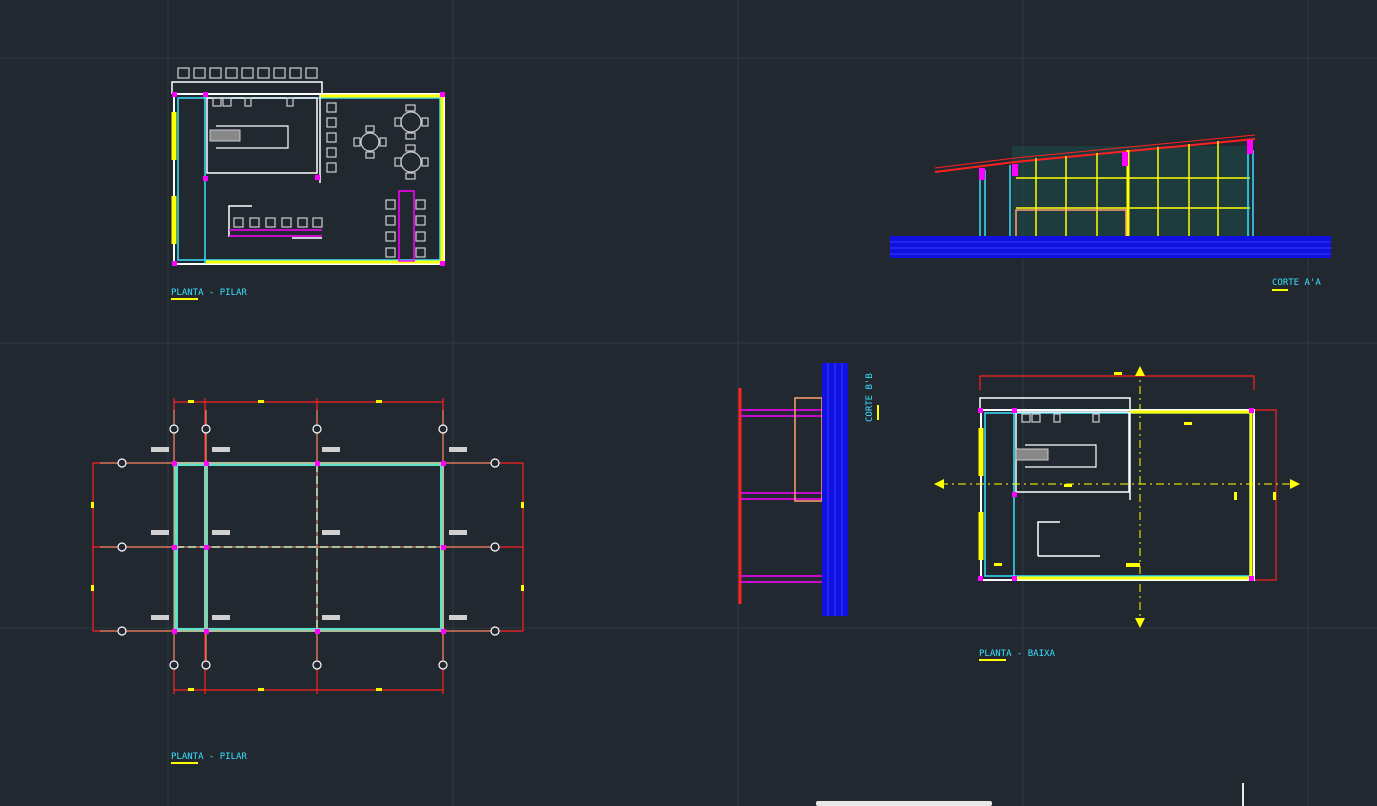 This screenshot has width=1377, height=806. What do you see at coordinates (808, 489) in the screenshot?
I see `section-bb: CORTE B'B` at bounding box center [808, 489].